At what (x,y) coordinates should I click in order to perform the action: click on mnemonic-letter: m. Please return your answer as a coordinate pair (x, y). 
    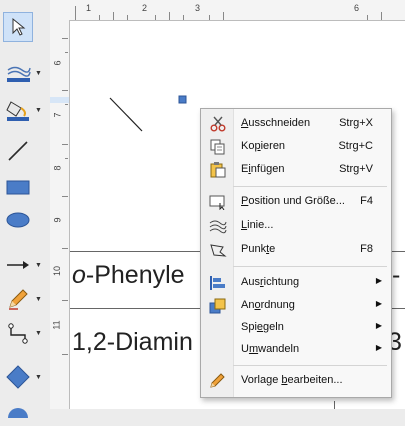
    Looking at the image, I should click on (253, 349).